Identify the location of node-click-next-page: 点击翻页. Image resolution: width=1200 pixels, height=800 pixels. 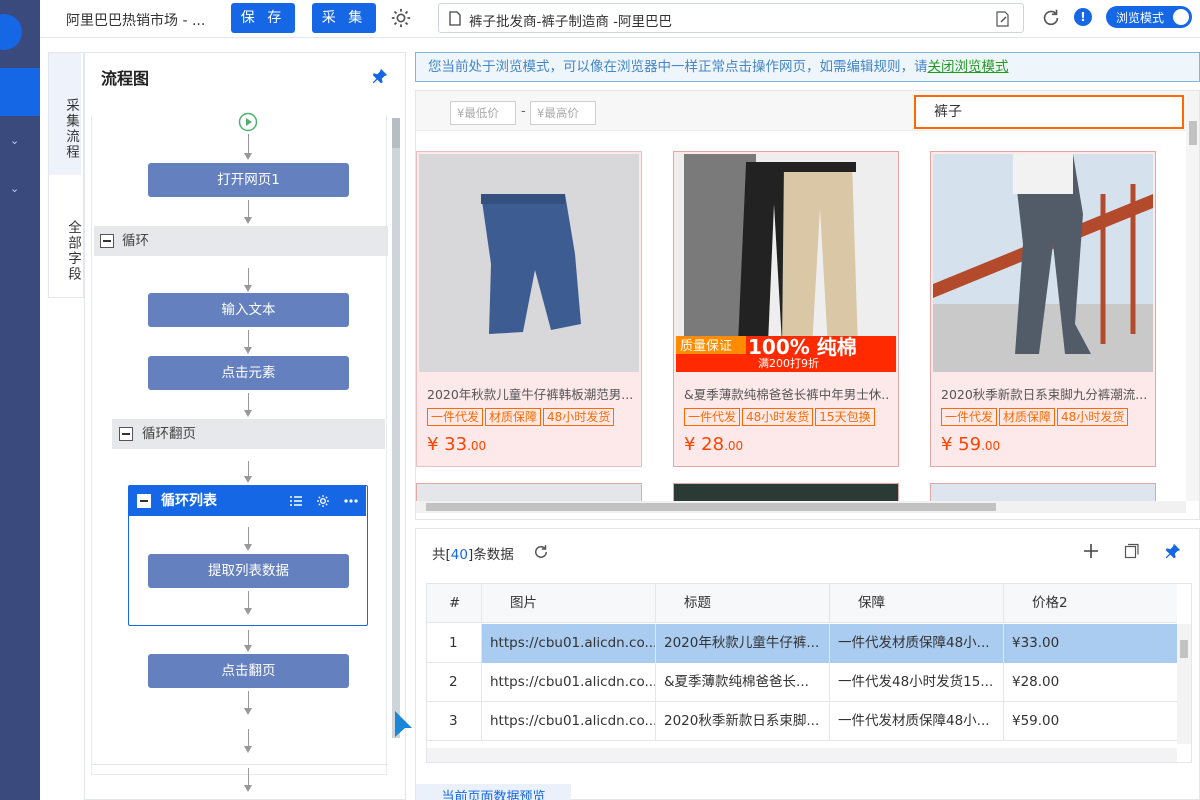
(248, 671).